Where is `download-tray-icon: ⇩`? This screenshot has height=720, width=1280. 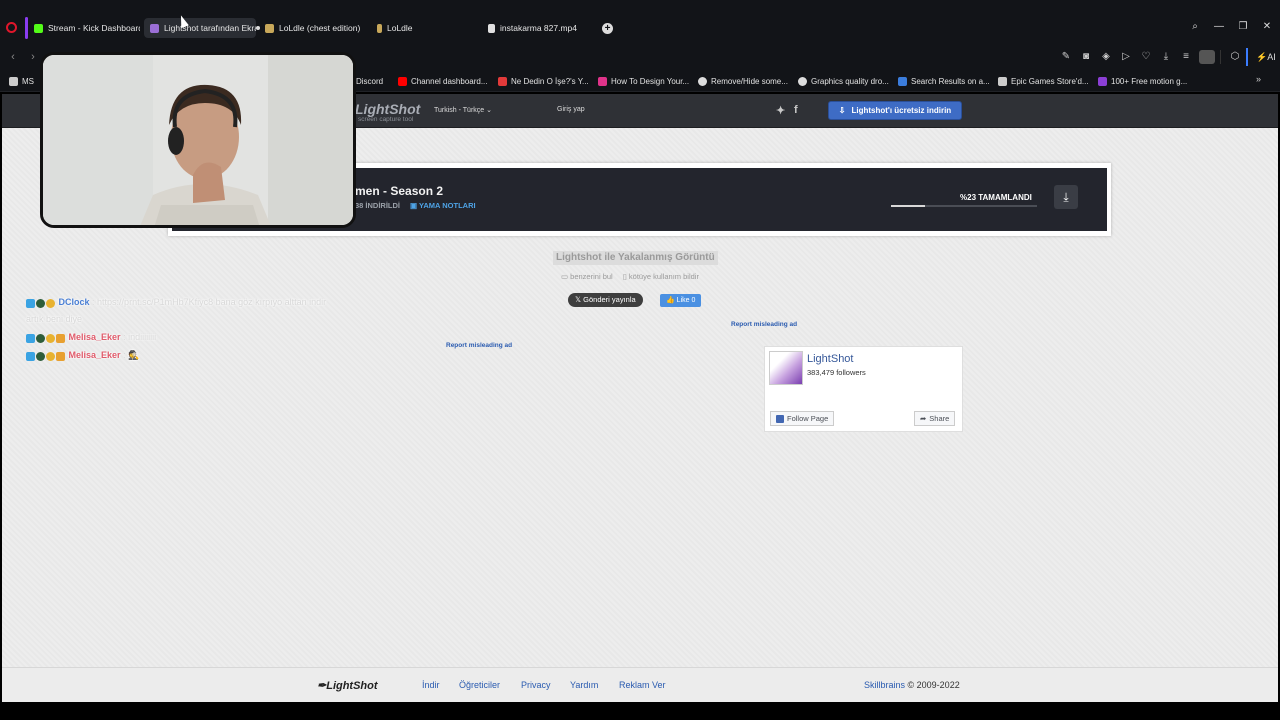 download-tray-icon: ⇩ is located at coordinates (842, 110).